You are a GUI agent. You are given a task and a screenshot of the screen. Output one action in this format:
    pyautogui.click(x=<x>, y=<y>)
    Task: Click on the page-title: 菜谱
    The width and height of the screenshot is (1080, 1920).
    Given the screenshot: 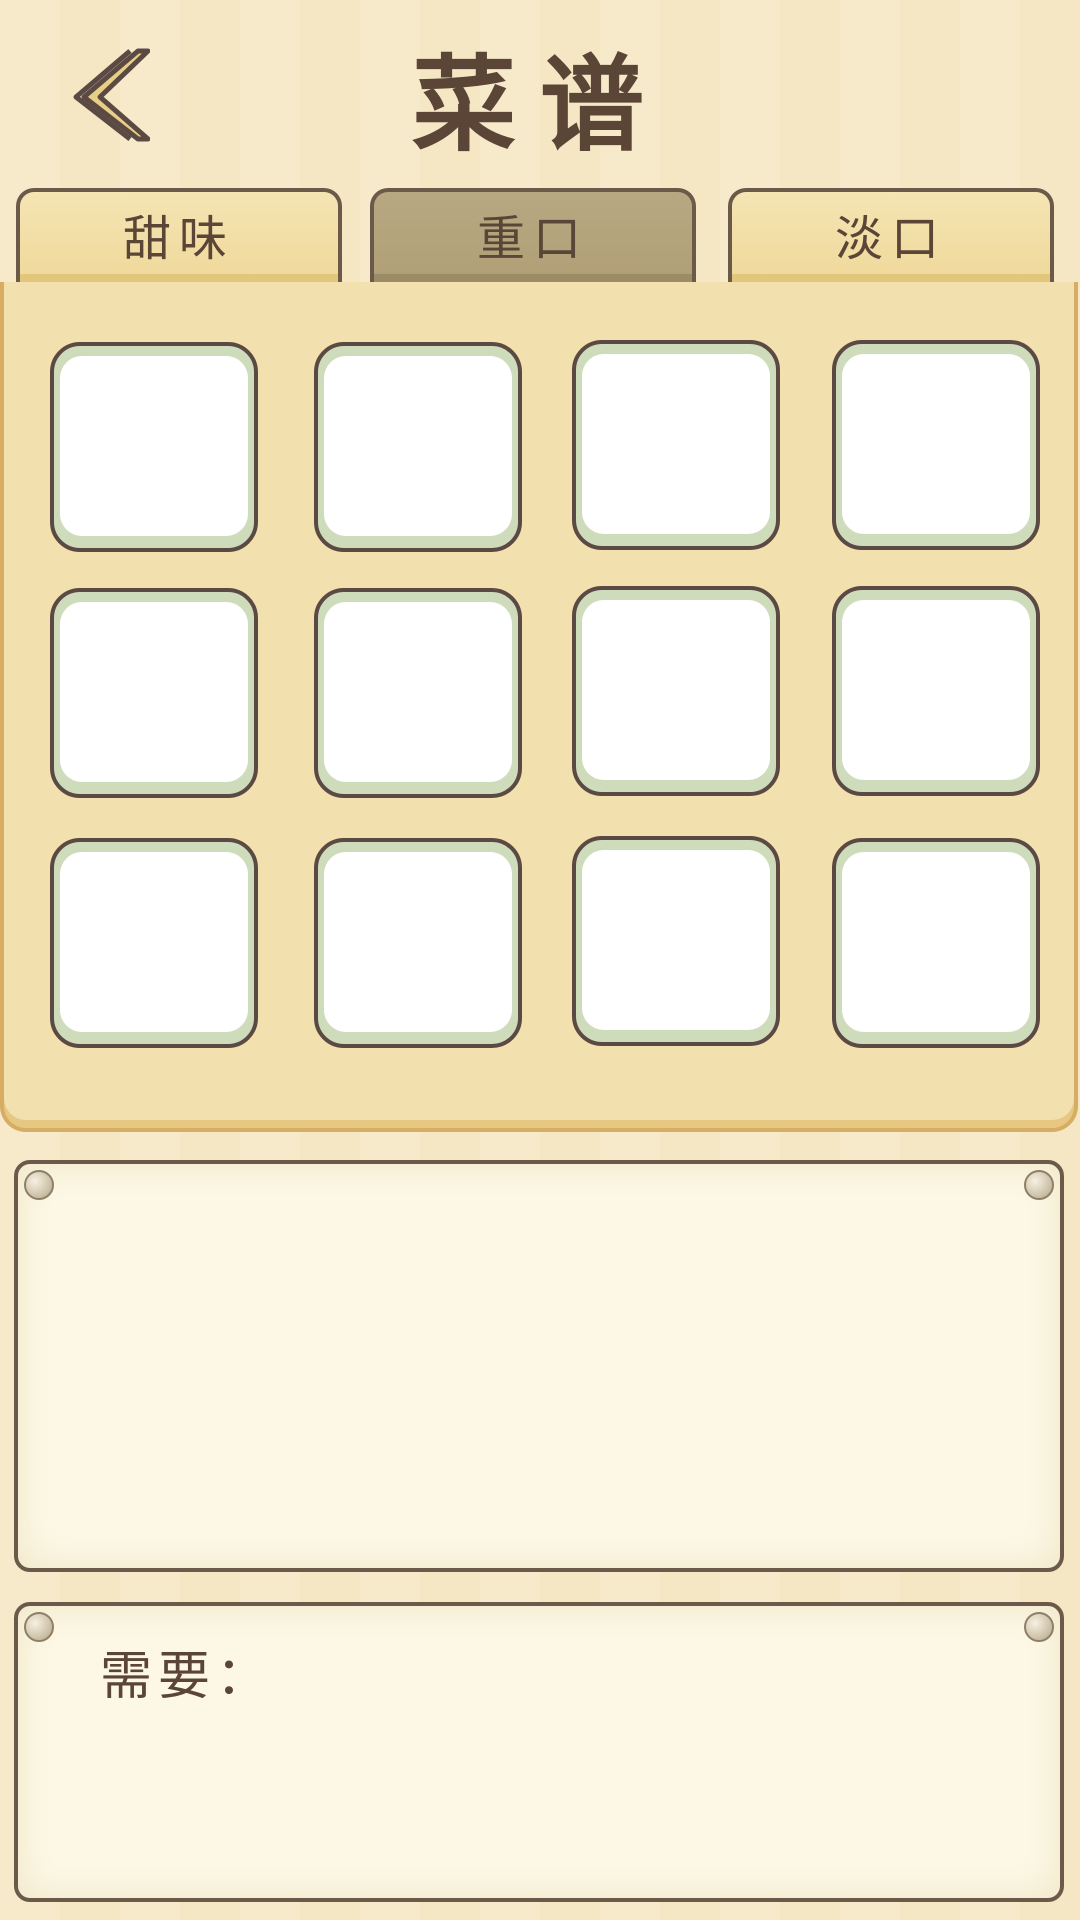 What is the action you would take?
    pyautogui.click(x=539, y=105)
    